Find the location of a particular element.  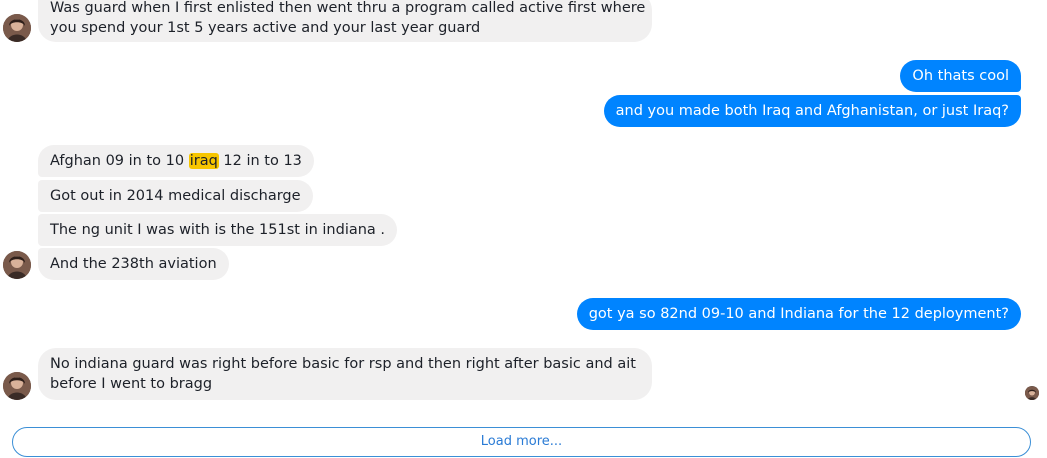

message-incoming: Afghan 09 in to 10 iraq 12 in to 13 is located at coordinates (176, 161).